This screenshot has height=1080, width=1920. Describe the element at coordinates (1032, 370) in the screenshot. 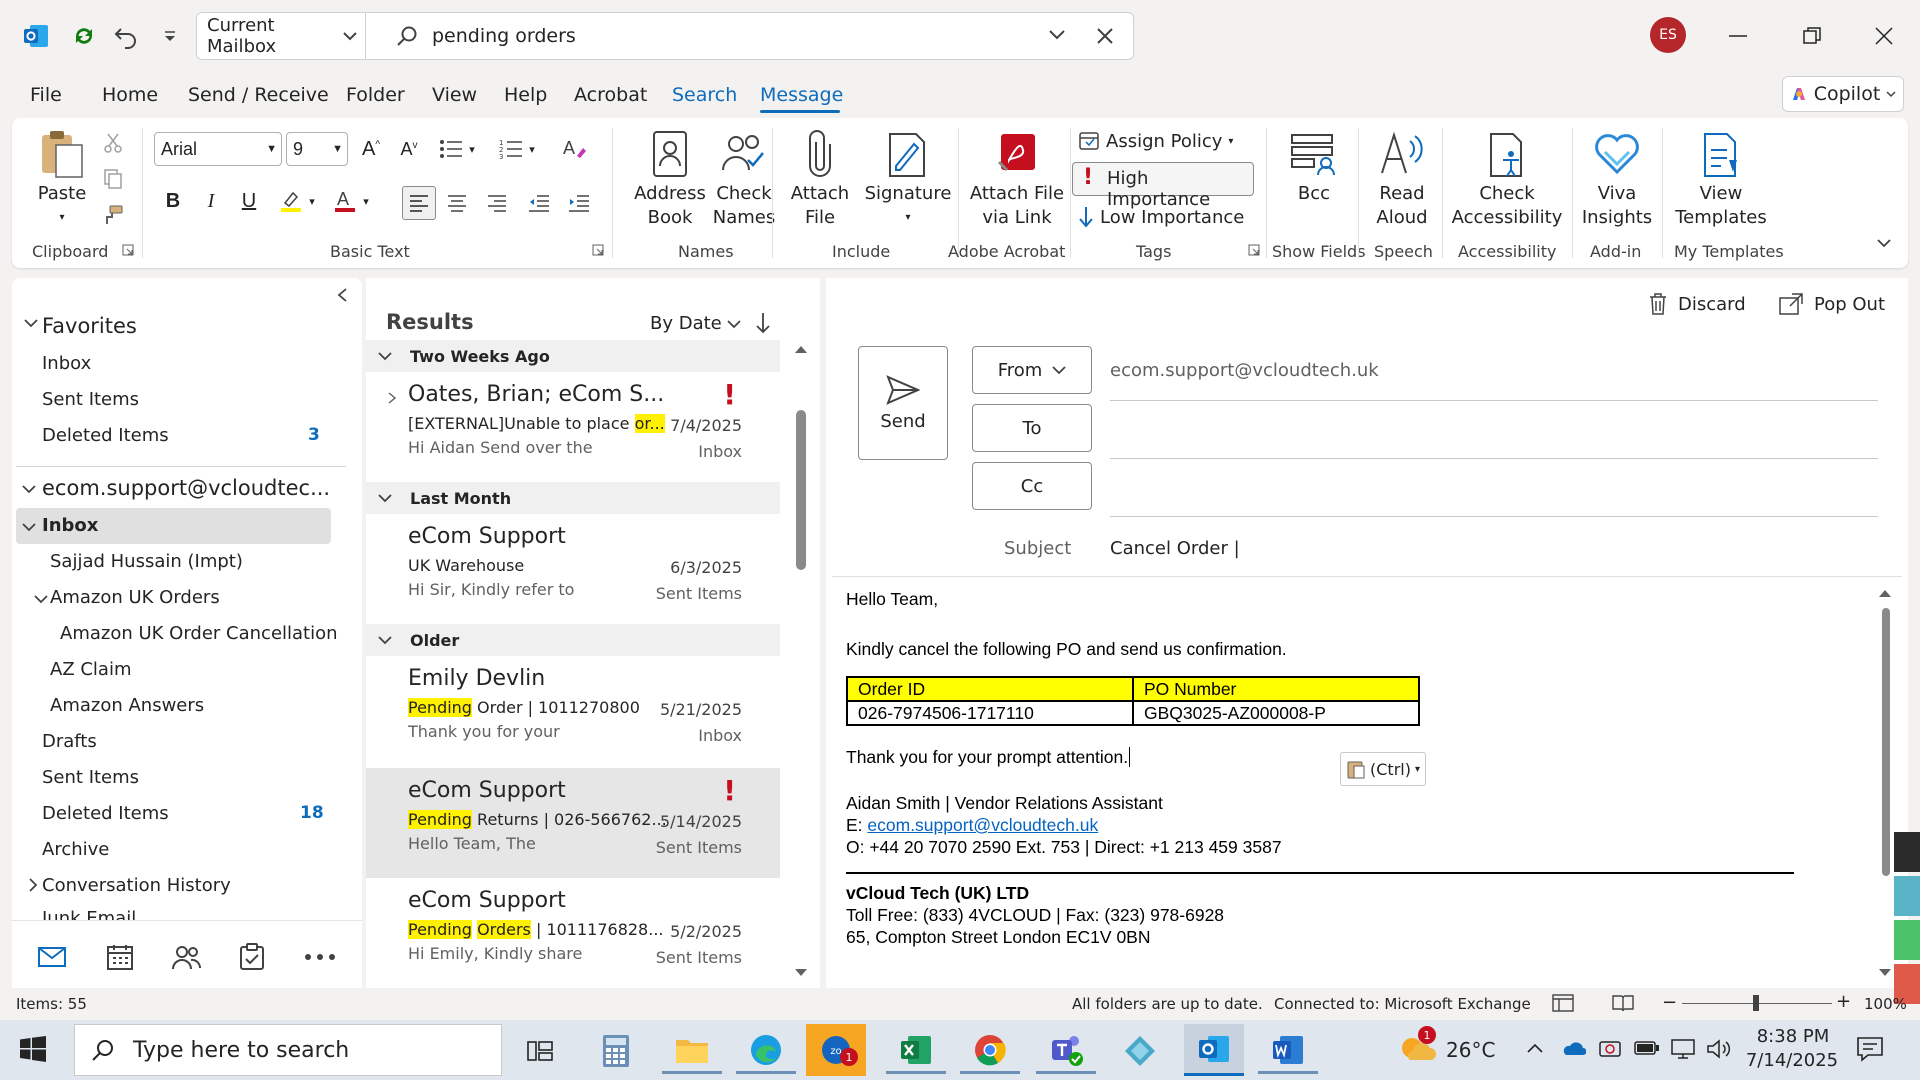

I see `from-button: From` at that location.